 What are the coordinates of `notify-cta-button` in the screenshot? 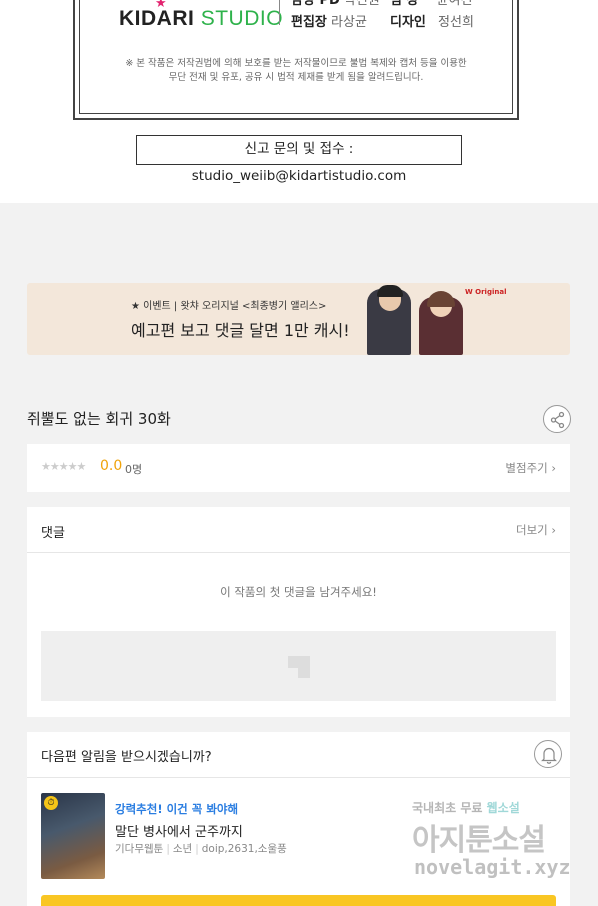 It's located at (298, 900).